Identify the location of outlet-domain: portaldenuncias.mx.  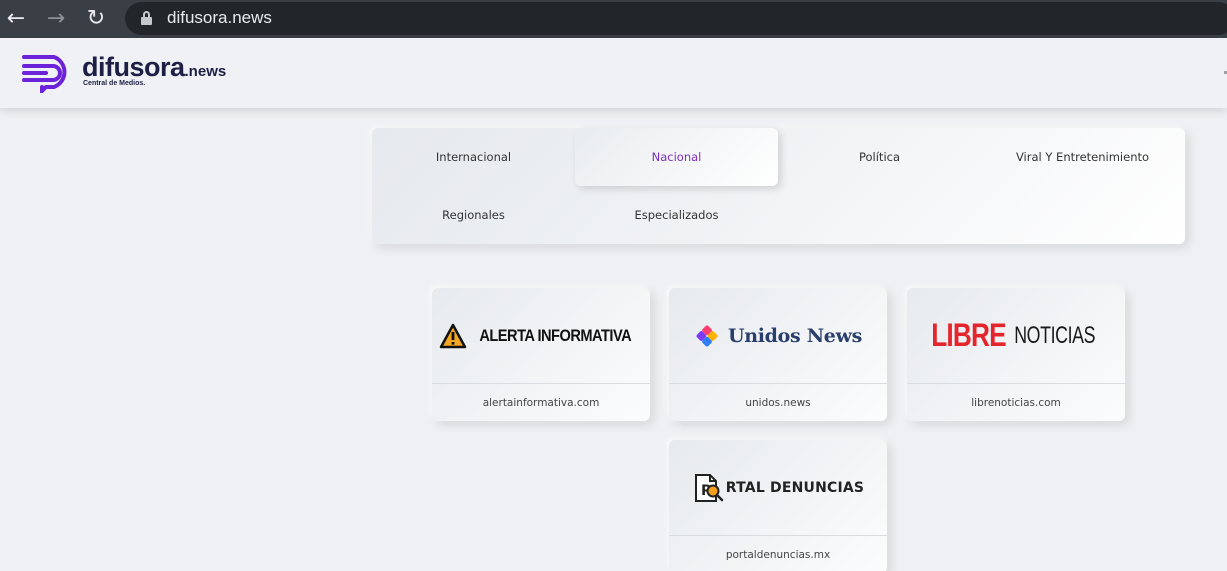
(778, 553).